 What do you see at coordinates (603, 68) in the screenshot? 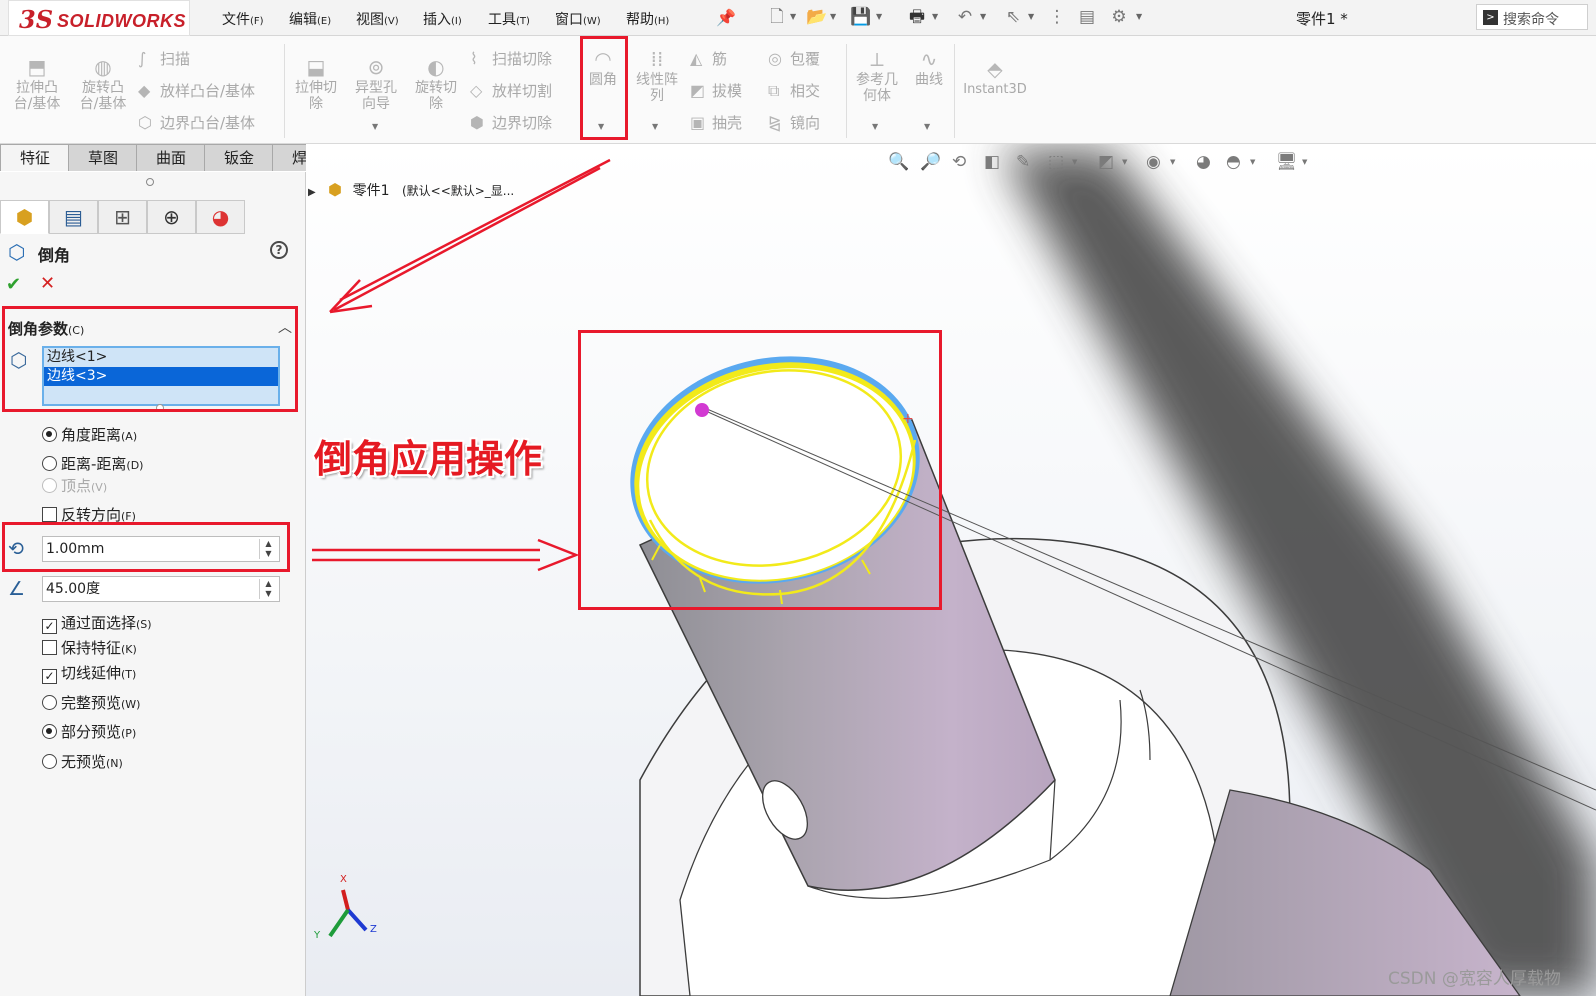
I see `fillet-button: ◠ 圆角` at bounding box center [603, 68].